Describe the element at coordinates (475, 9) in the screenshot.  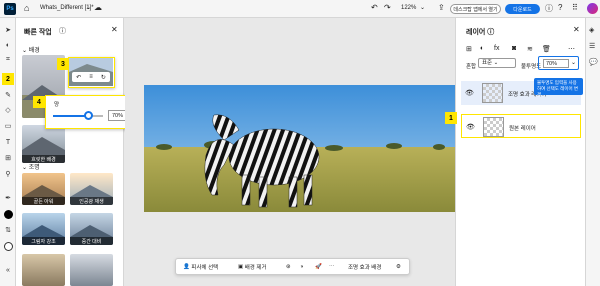
I see `open-desktop-button: 데스크탑 앱에서 열기` at that location.